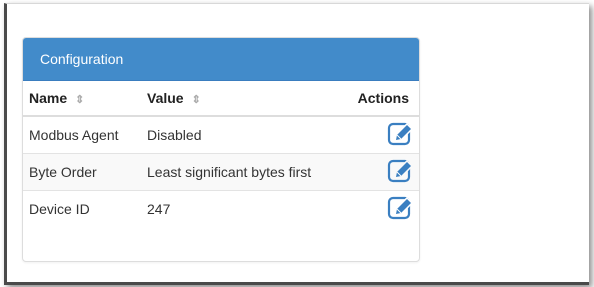  What do you see at coordinates (380, 99) in the screenshot?
I see `column-header-actions: Actions` at bounding box center [380, 99].